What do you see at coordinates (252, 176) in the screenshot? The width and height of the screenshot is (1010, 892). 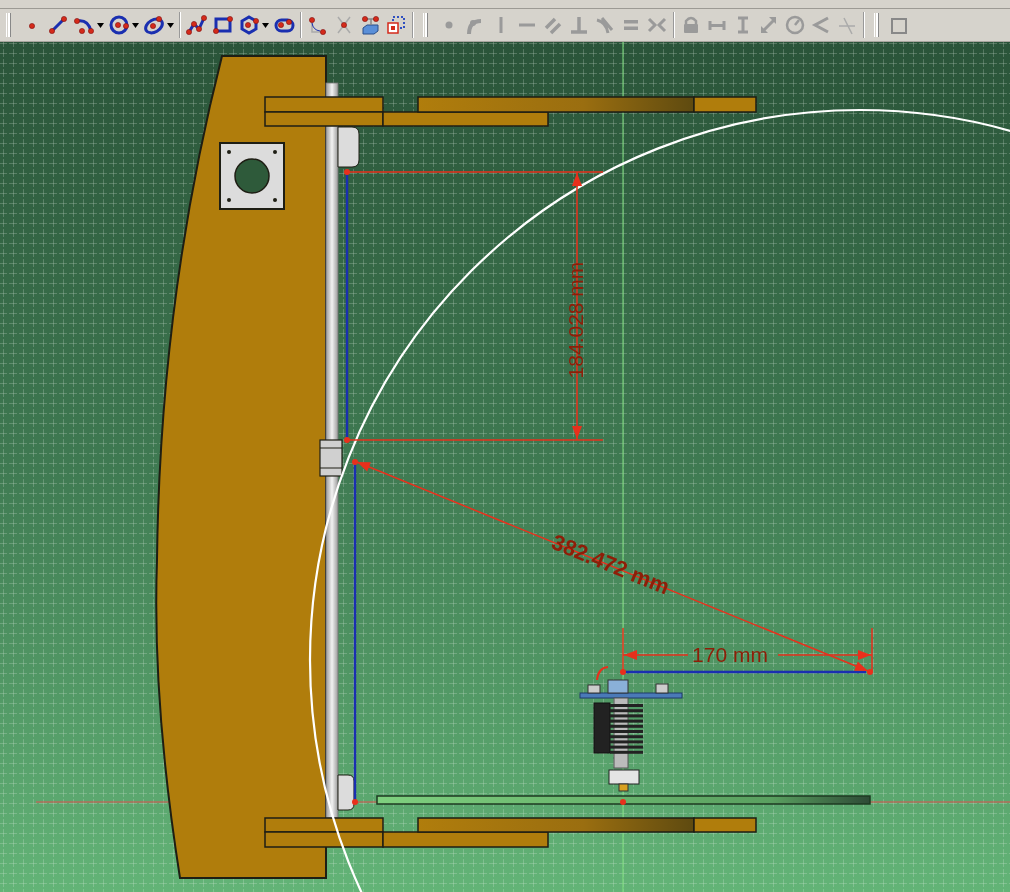 I see `motor-mount-drawing` at bounding box center [252, 176].